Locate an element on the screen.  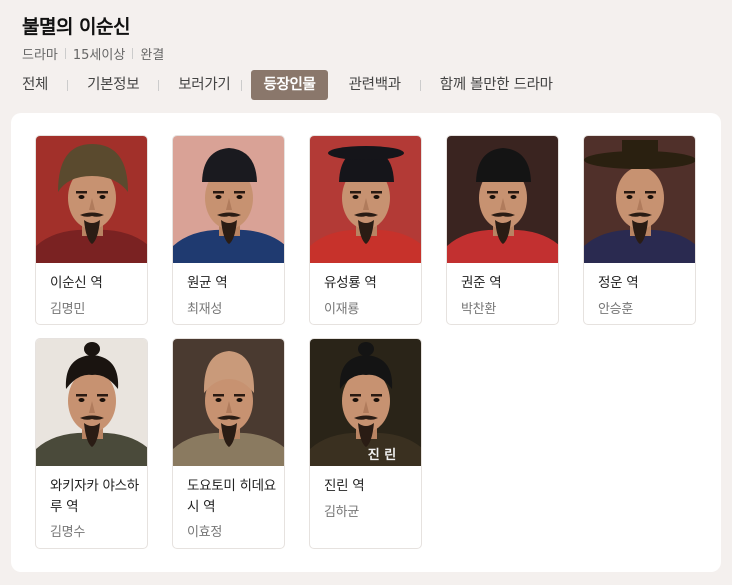
tab-similar-dramas: 함께 볼만한 드라마 is located at coordinates (496, 85).